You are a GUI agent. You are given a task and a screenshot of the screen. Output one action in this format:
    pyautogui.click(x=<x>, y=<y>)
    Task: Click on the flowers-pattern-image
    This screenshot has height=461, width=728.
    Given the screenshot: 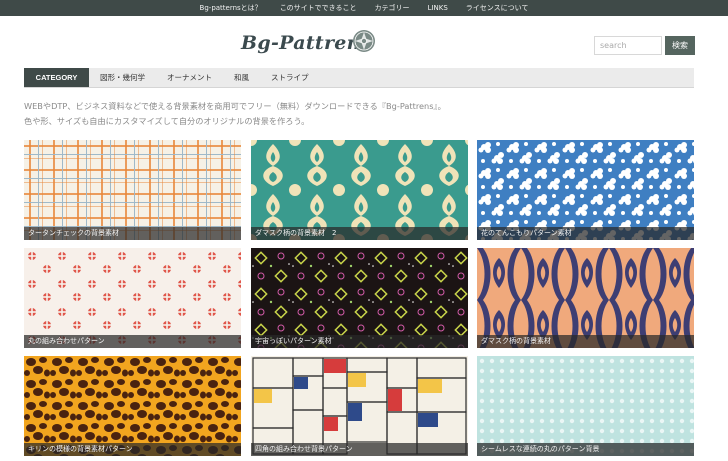 What is the action you would take?
    pyautogui.click(x=585, y=190)
    